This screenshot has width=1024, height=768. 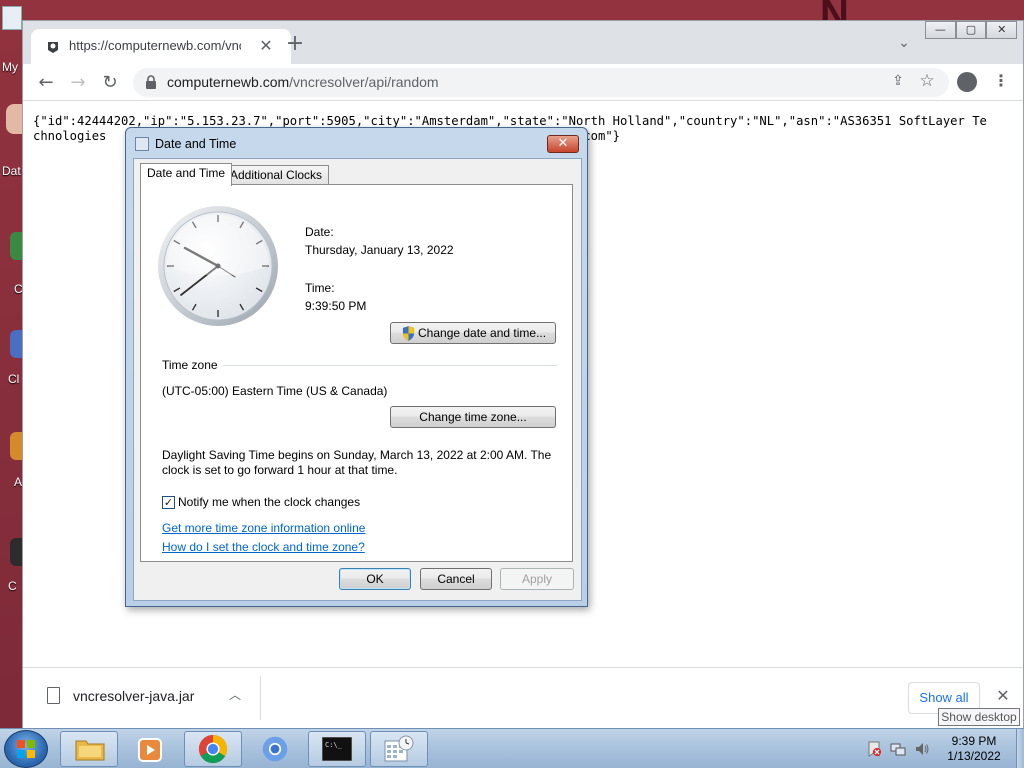 I want to click on system-tray, so click(x=901, y=749).